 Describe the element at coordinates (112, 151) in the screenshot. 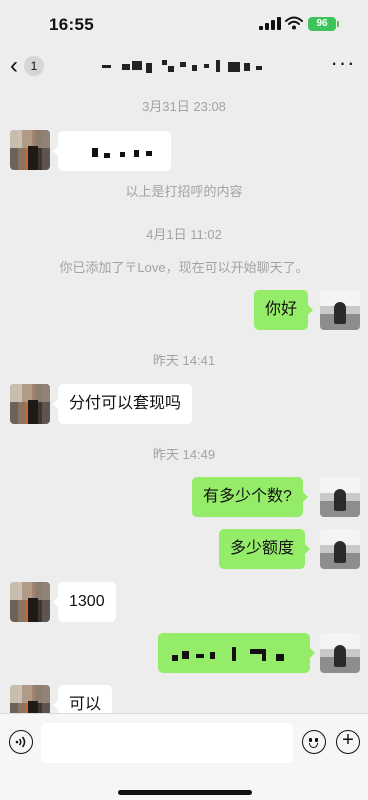

I see `message-bubble-received-redacted` at that location.